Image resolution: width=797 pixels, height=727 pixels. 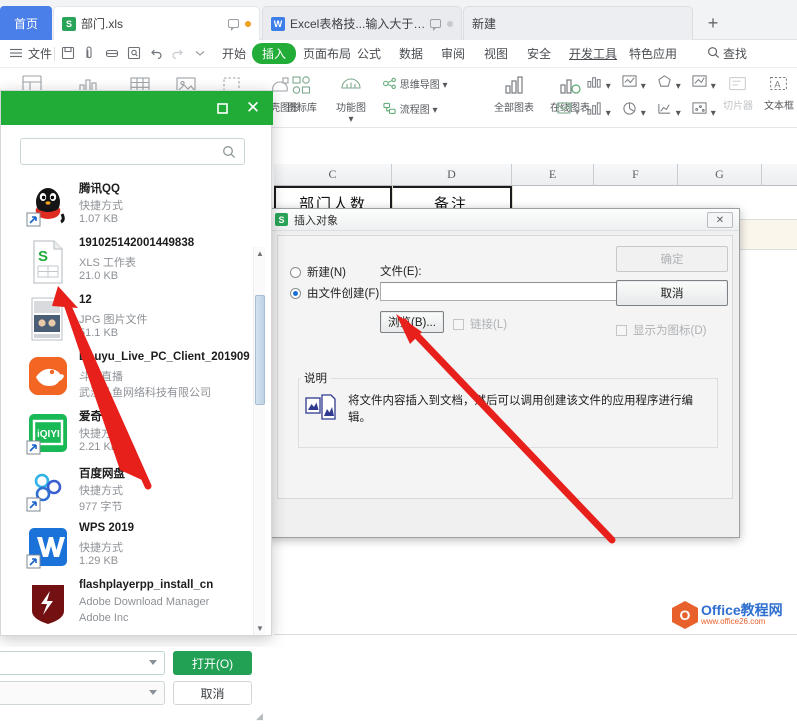 I want to click on home-tab-label: 首页, so click(x=25, y=23).